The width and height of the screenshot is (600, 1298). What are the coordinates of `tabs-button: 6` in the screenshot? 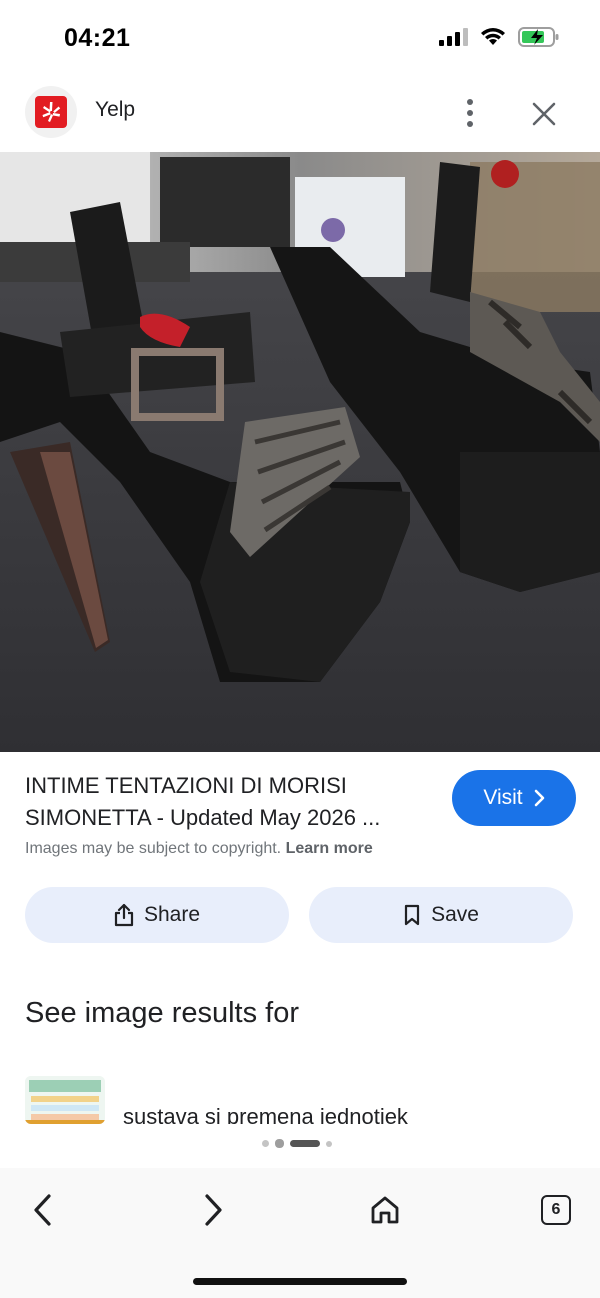 It's located at (556, 1210).